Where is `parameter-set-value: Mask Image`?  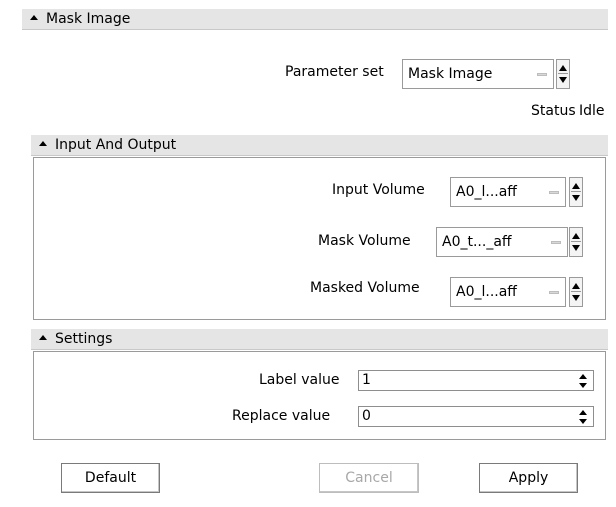
parameter-set-value: Mask Image is located at coordinates (450, 74).